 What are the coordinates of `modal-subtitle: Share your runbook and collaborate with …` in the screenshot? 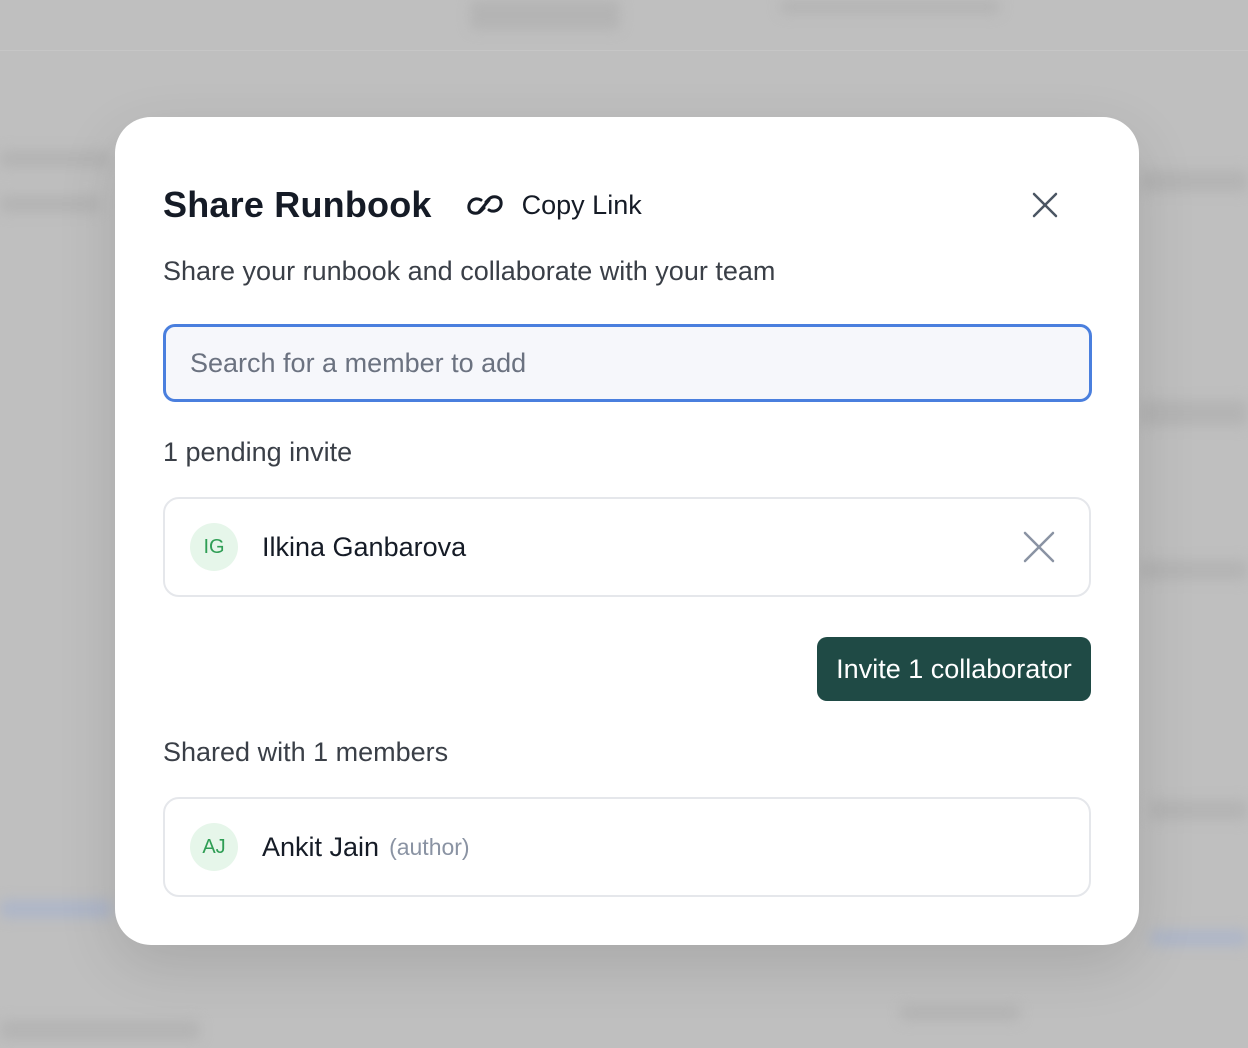 It's located at (469, 271).